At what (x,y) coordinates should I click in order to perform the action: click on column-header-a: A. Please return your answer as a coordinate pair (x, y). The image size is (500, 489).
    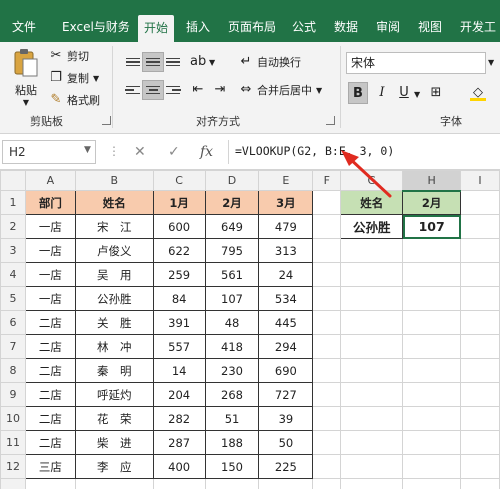
    Looking at the image, I should click on (50, 180).